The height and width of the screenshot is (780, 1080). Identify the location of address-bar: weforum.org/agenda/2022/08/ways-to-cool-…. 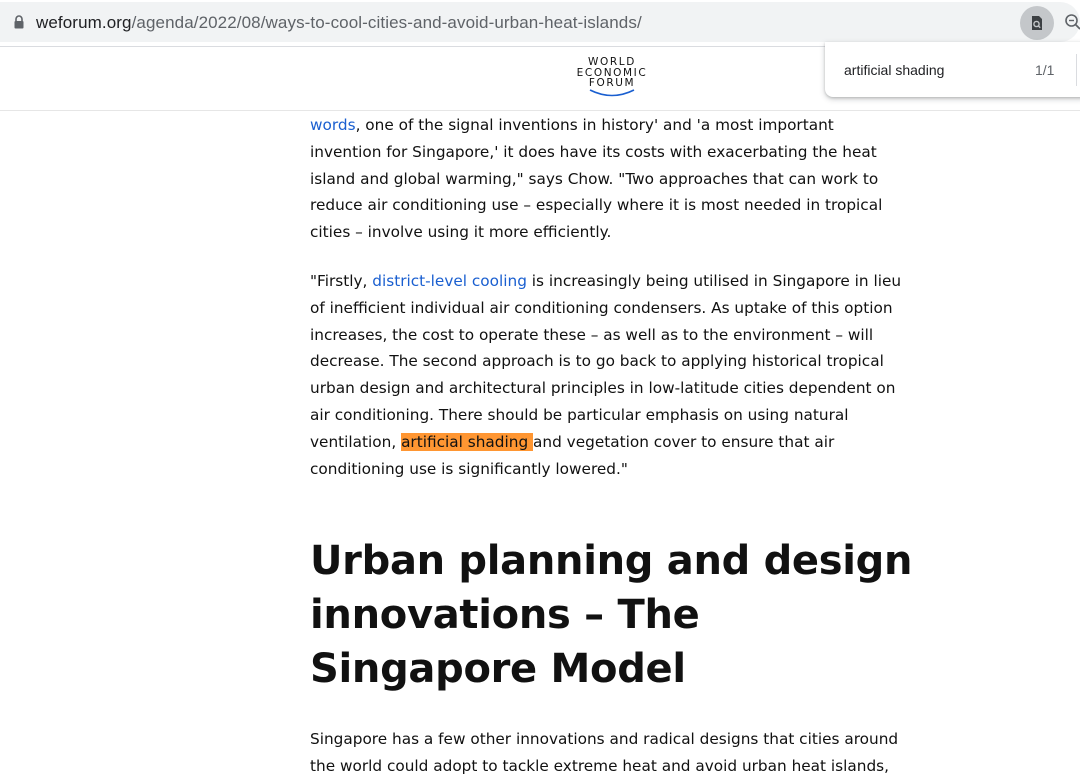
(540, 22).